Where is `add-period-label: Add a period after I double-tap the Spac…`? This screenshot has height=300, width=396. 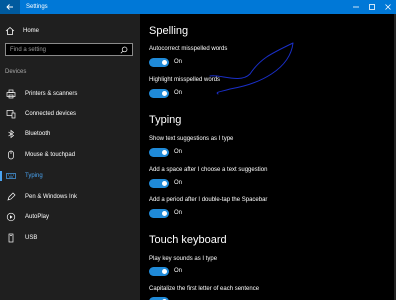 add-period-label: Add a period after I double-tap the Spac… is located at coordinates (208, 200).